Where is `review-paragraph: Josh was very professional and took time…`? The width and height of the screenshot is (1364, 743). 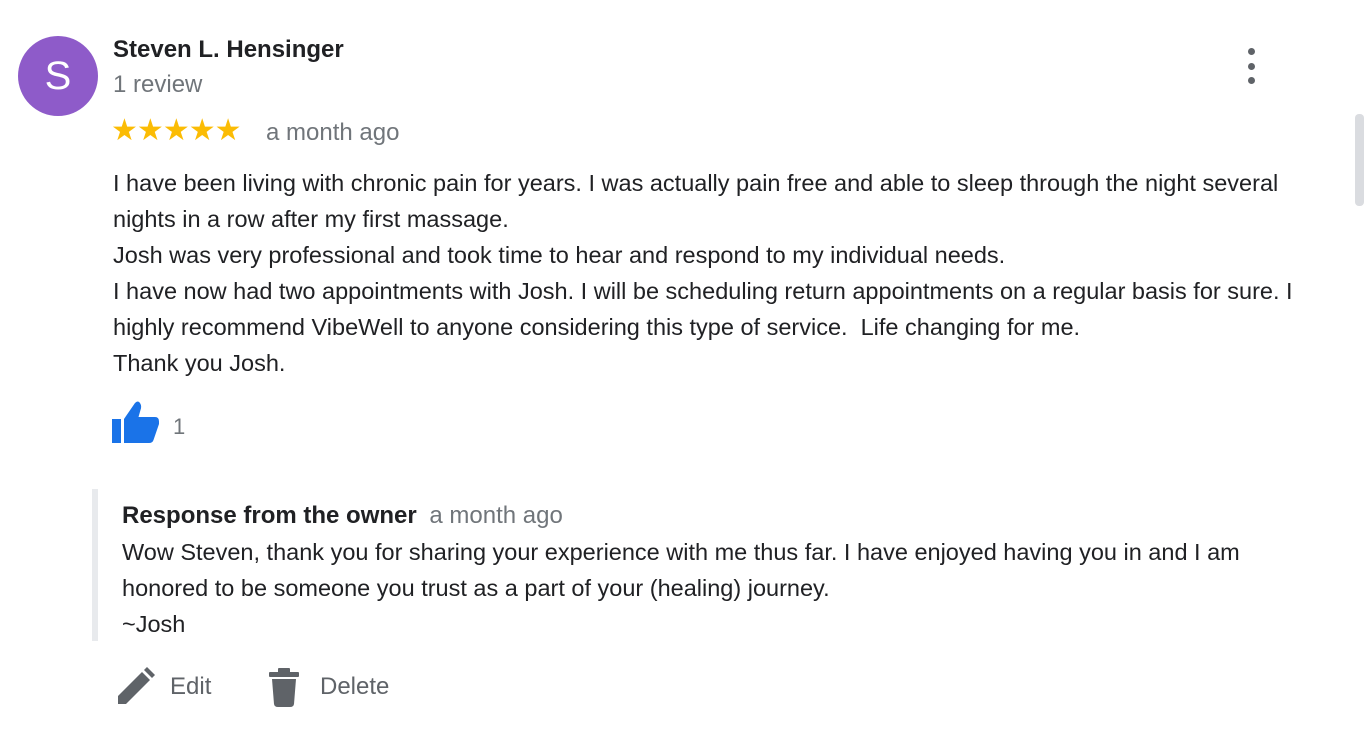 review-paragraph: Josh was very professional and took time… is located at coordinates (559, 255).